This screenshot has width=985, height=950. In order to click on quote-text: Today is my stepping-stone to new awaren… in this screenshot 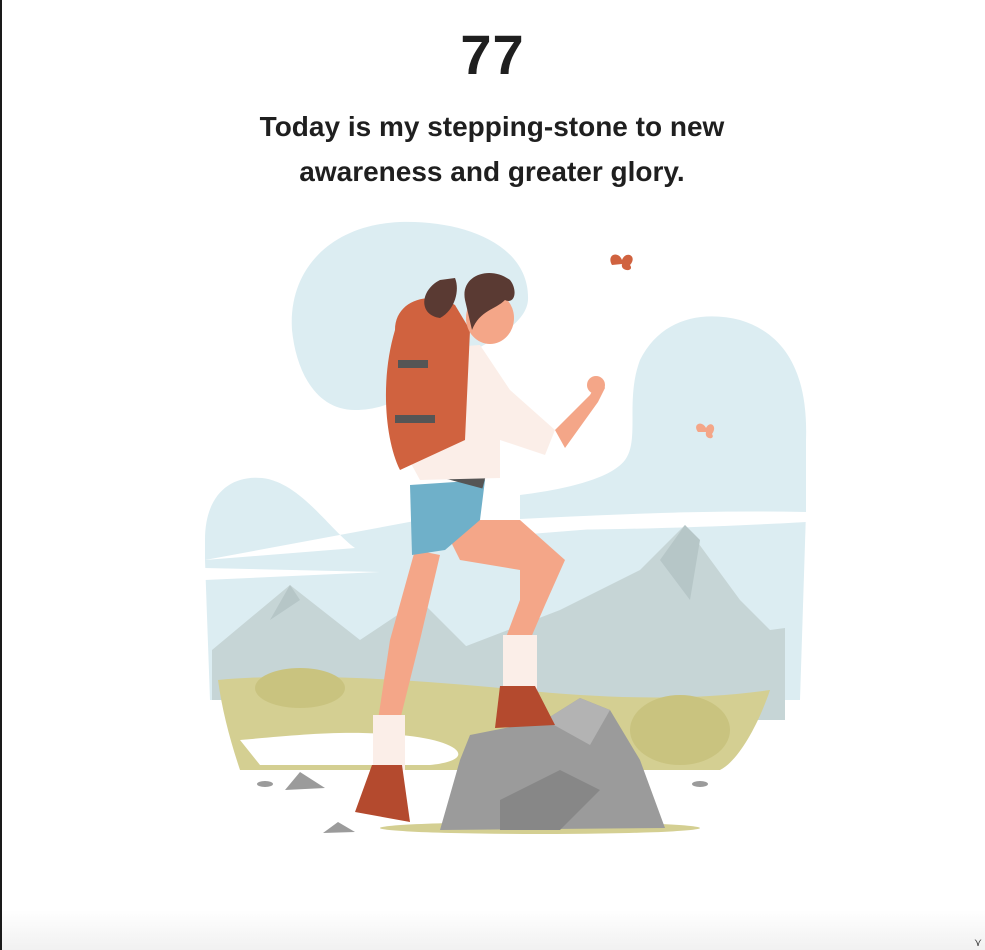, I will do `click(492, 149)`.